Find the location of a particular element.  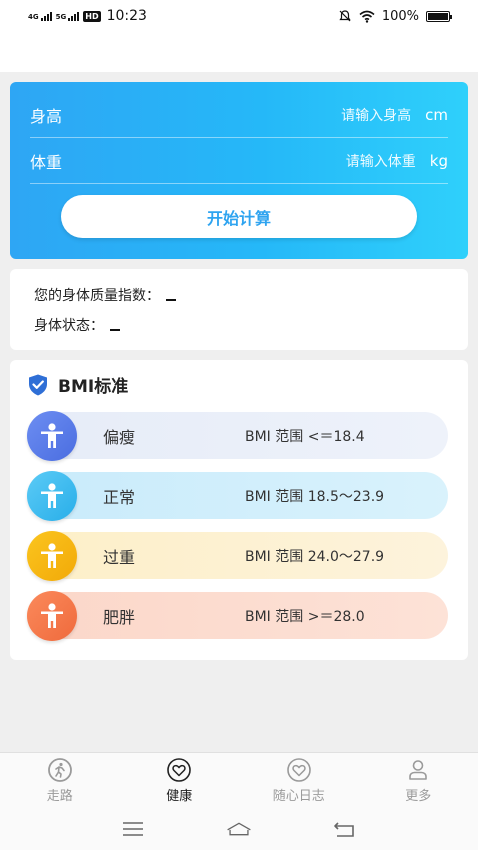

home-icon is located at coordinates (239, 829).